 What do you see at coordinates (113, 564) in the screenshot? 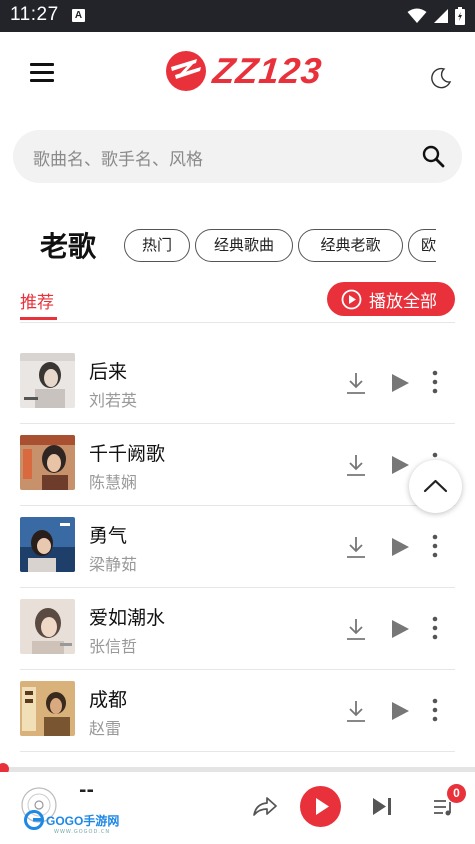
I see `song-artist: 梁静茹` at bounding box center [113, 564].